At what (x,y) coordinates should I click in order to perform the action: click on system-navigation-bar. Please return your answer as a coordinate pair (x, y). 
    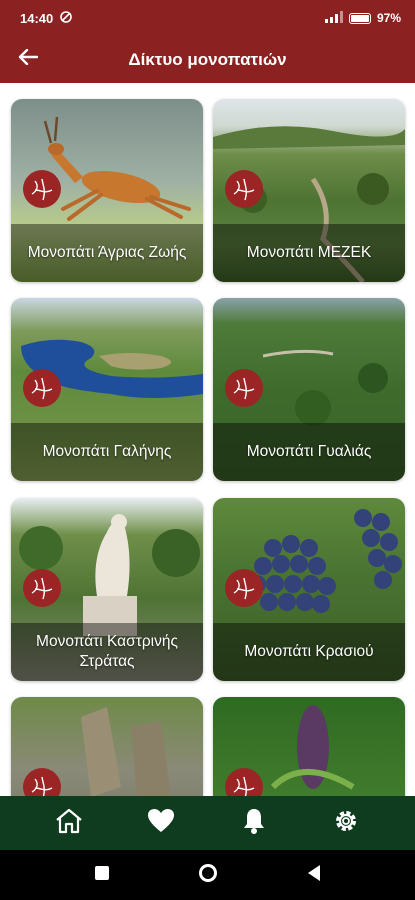
    Looking at the image, I should click on (207, 875).